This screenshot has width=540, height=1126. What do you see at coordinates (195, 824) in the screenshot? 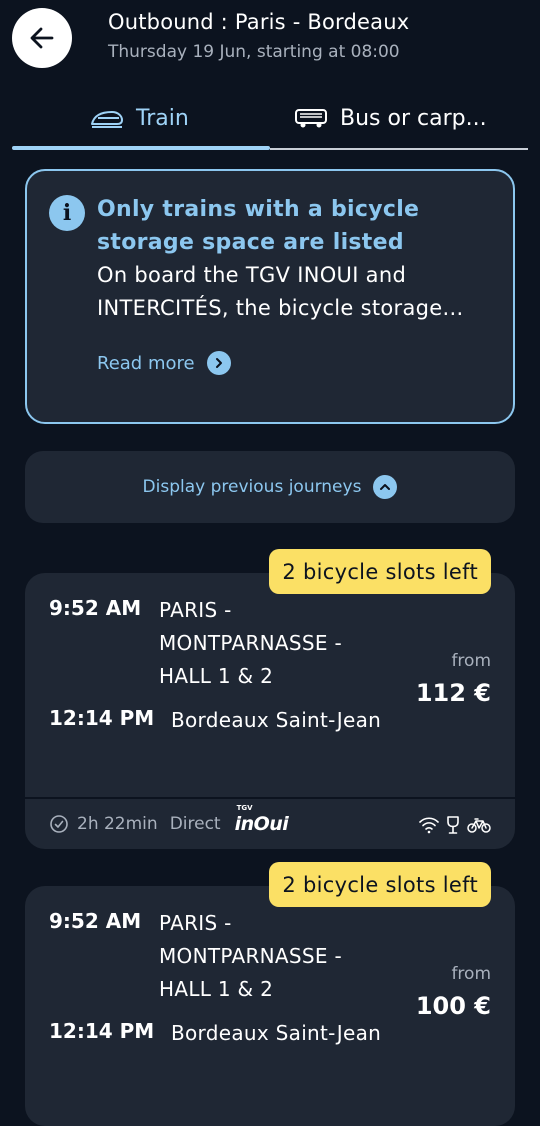
I see `journey-connection: Direct` at bounding box center [195, 824].